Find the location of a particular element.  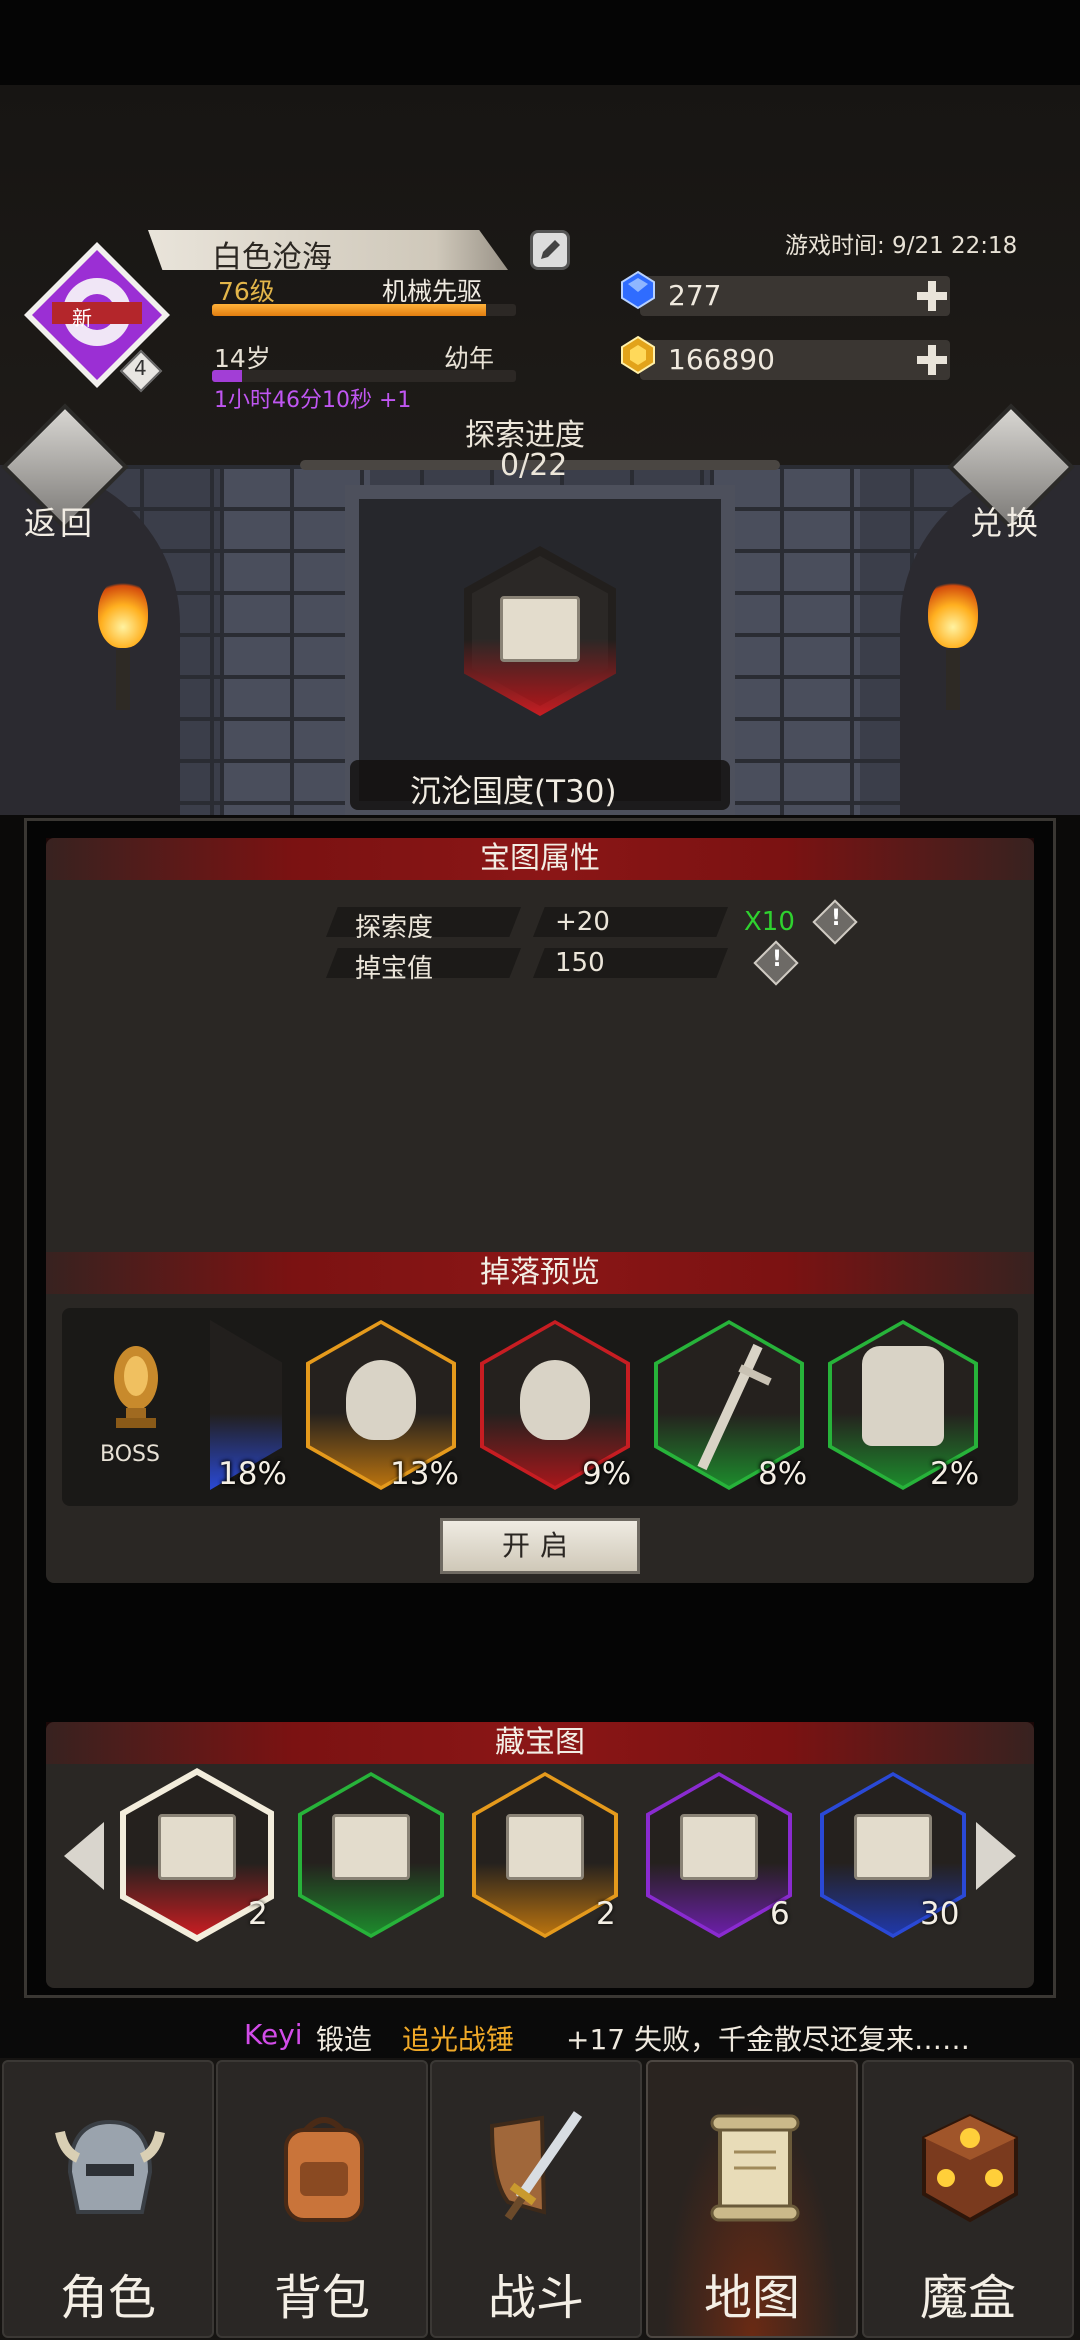

add-gold-button is located at coordinates (932, 360).